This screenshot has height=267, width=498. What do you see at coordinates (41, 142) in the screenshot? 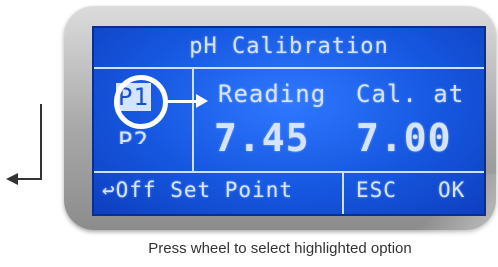
I see `return-arrow-stem-icon` at bounding box center [41, 142].